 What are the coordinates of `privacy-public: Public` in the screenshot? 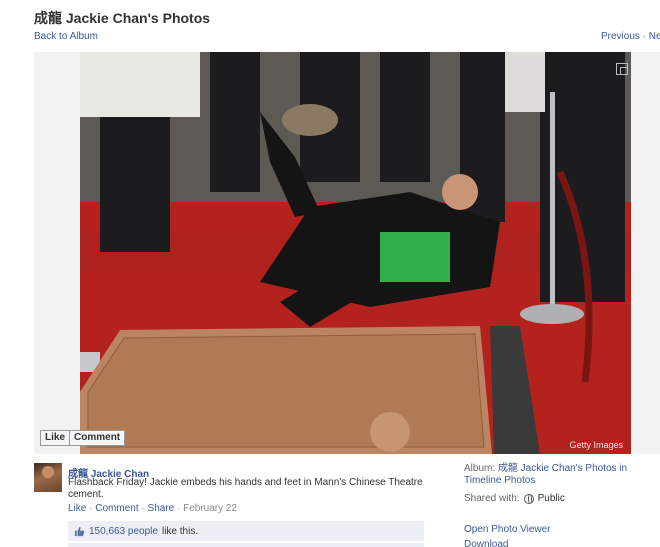 It's located at (551, 499).